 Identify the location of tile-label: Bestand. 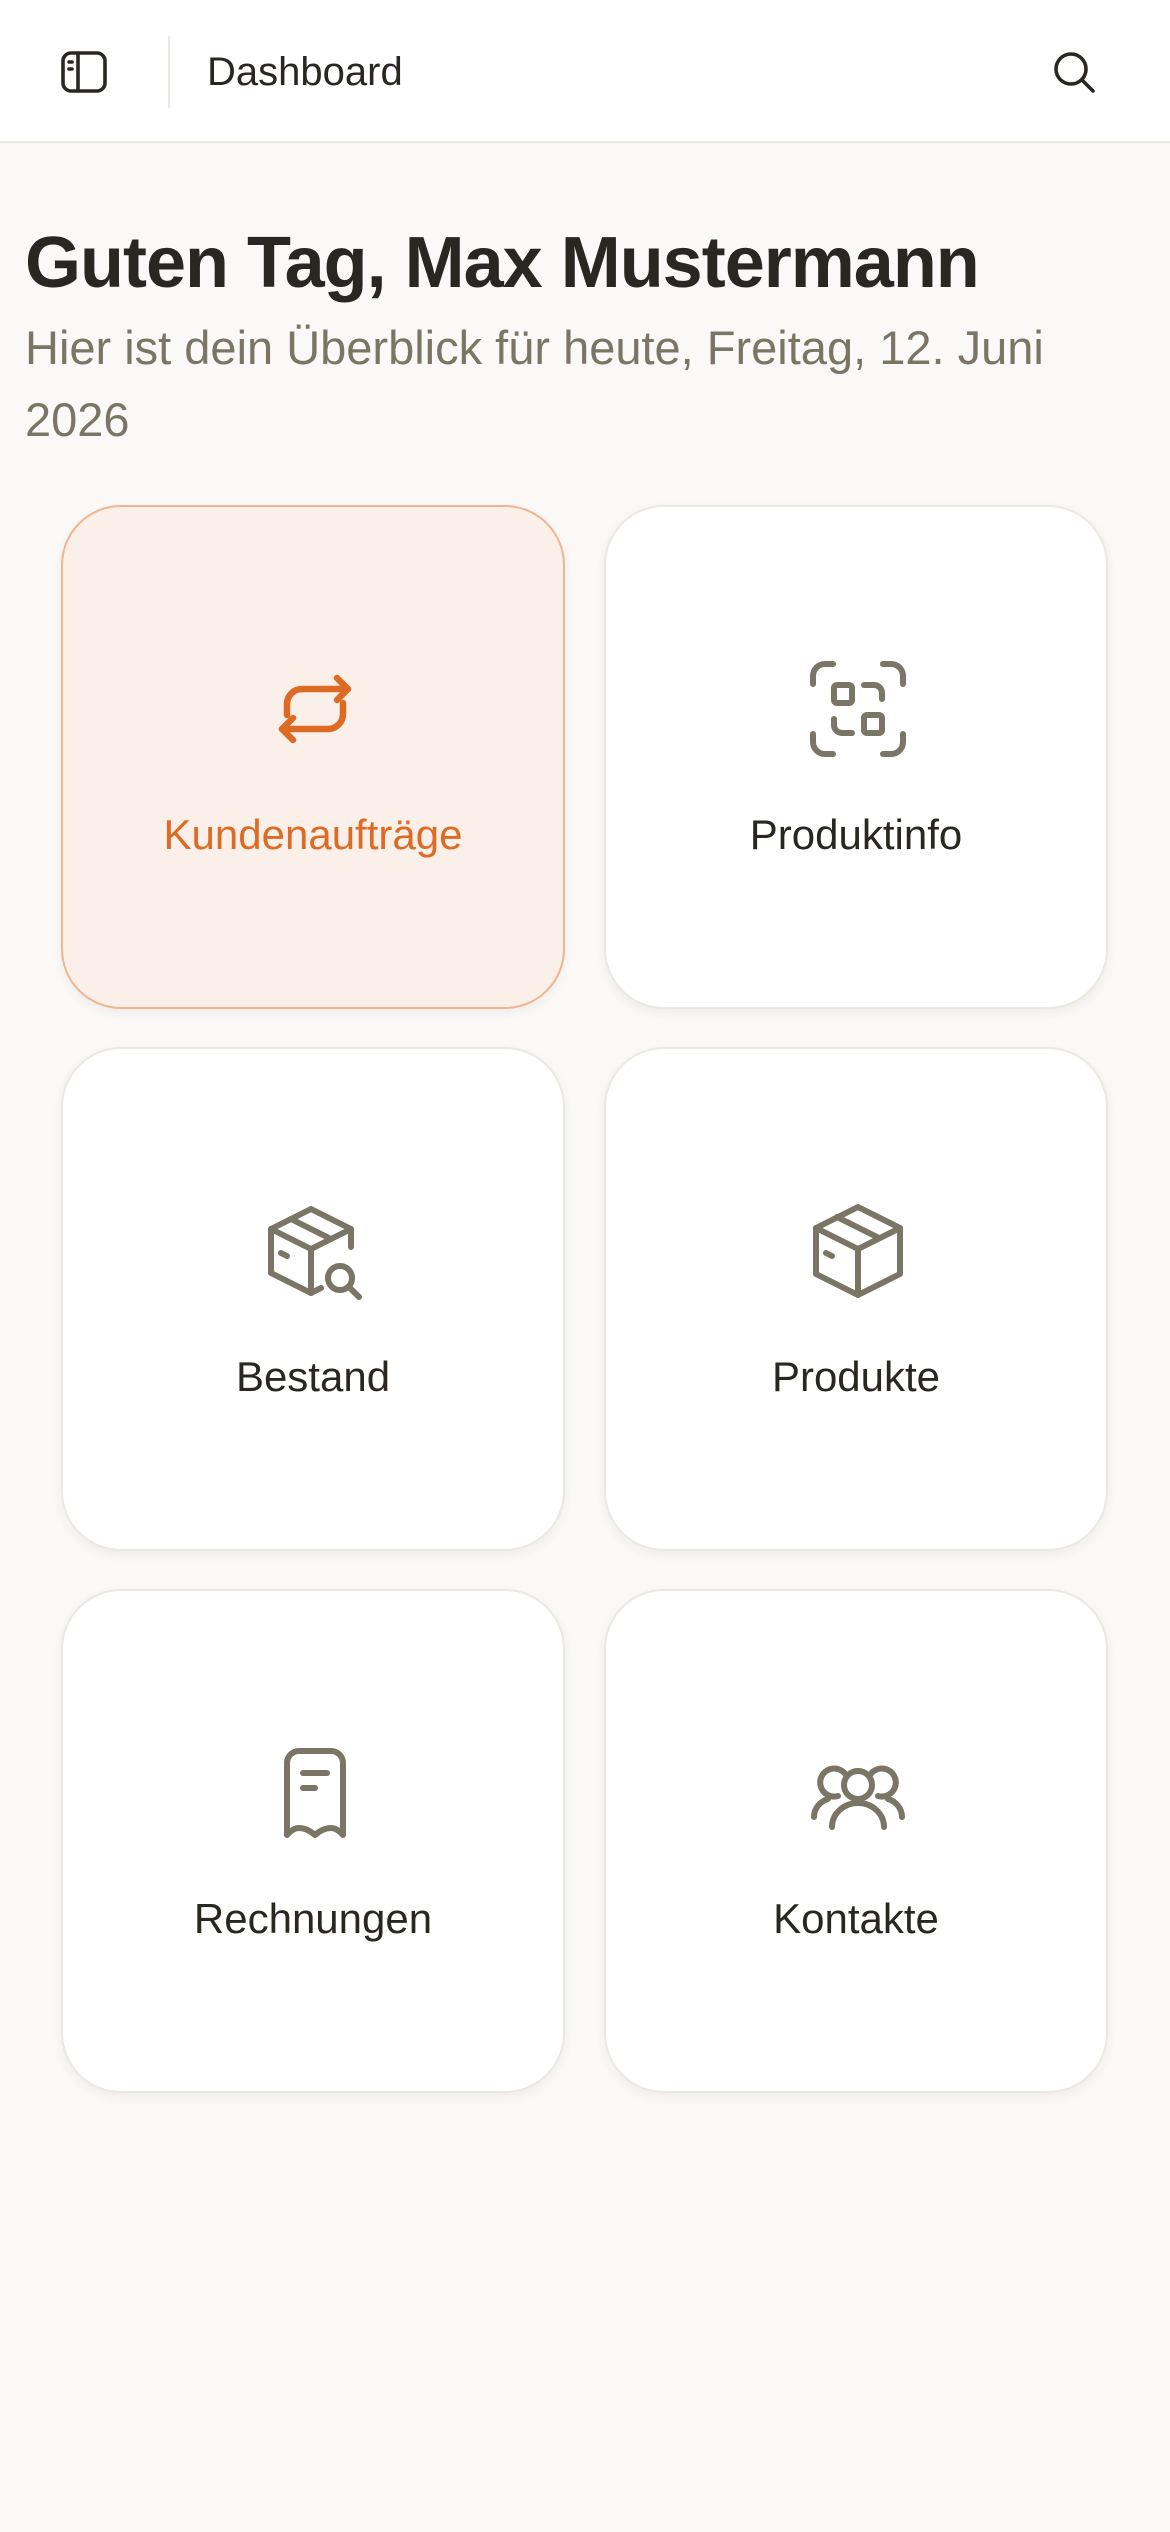
(313, 1376).